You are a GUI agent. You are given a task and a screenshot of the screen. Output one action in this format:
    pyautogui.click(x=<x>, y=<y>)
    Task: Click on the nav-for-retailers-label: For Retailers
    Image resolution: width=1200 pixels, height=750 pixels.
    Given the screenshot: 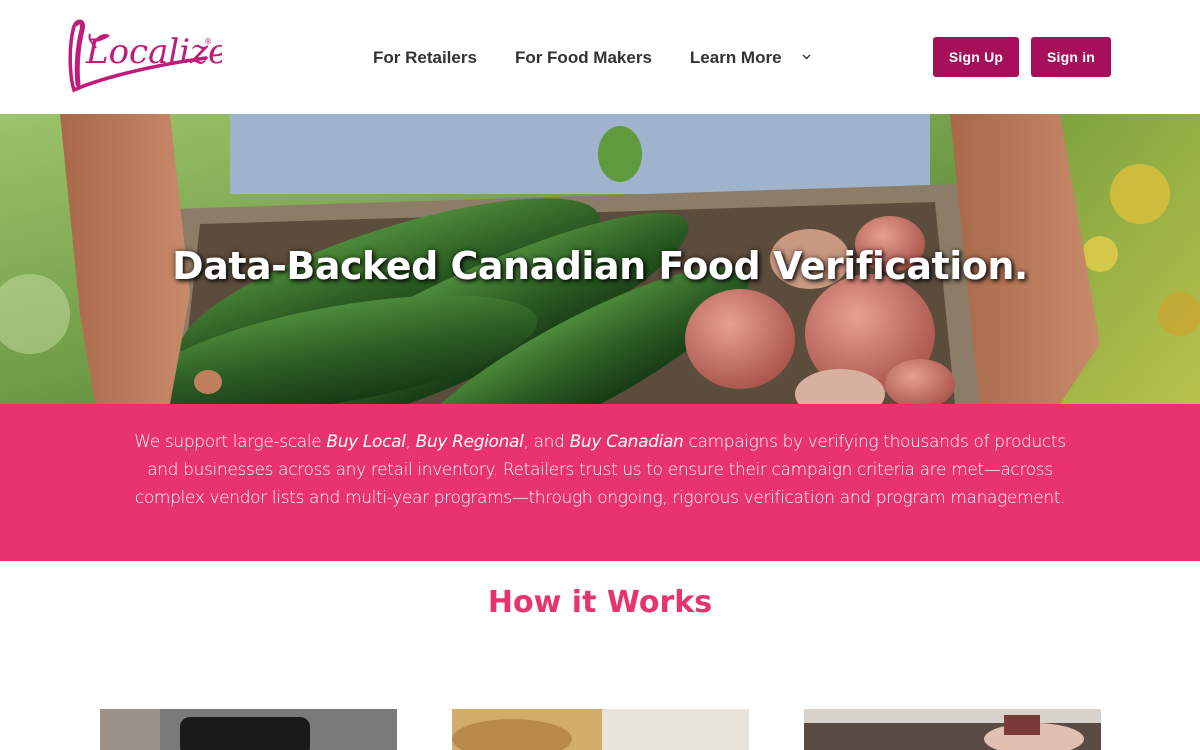 What is the action you would take?
    pyautogui.click(x=425, y=57)
    